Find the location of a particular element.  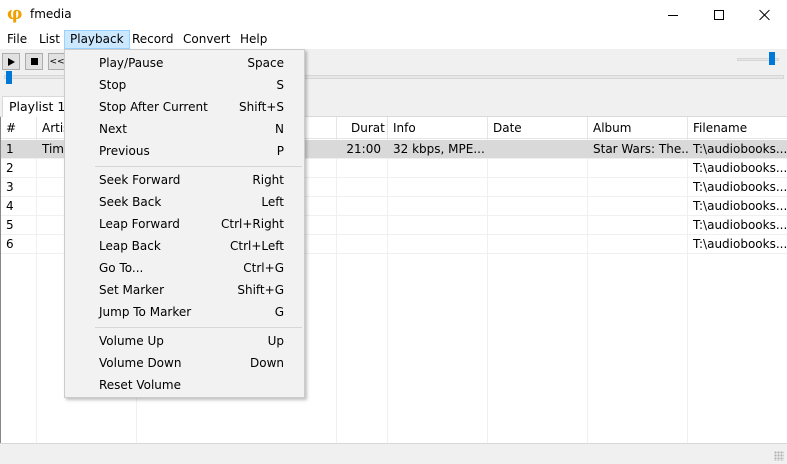

menu-item-volume-down: Volume Down Down is located at coordinates (184, 364).